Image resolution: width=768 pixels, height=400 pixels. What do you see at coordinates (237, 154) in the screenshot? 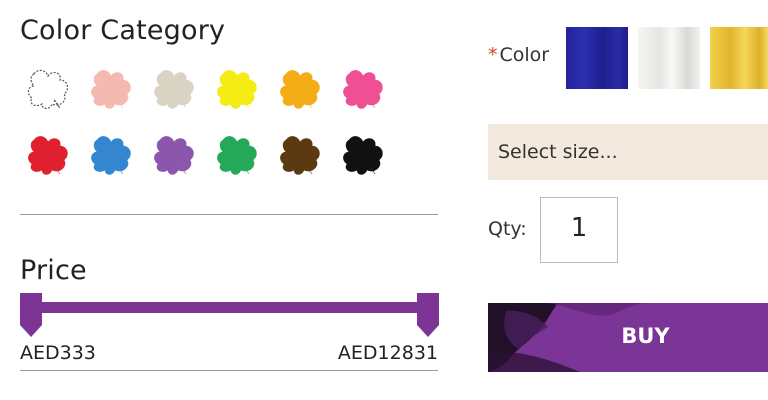
I see `color-category-green` at bounding box center [237, 154].